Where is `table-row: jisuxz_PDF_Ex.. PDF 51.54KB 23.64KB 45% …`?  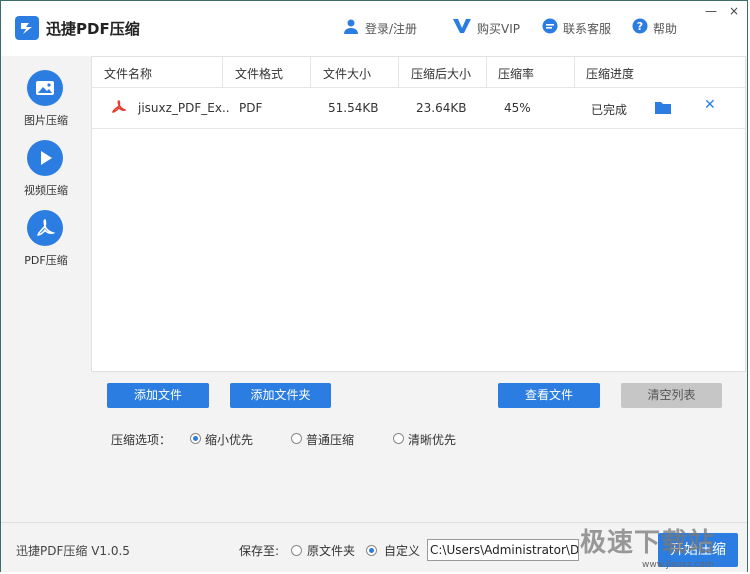 table-row: jisuxz_PDF_Ex.. PDF 51.54KB 23.64KB 45% … is located at coordinates (418, 108).